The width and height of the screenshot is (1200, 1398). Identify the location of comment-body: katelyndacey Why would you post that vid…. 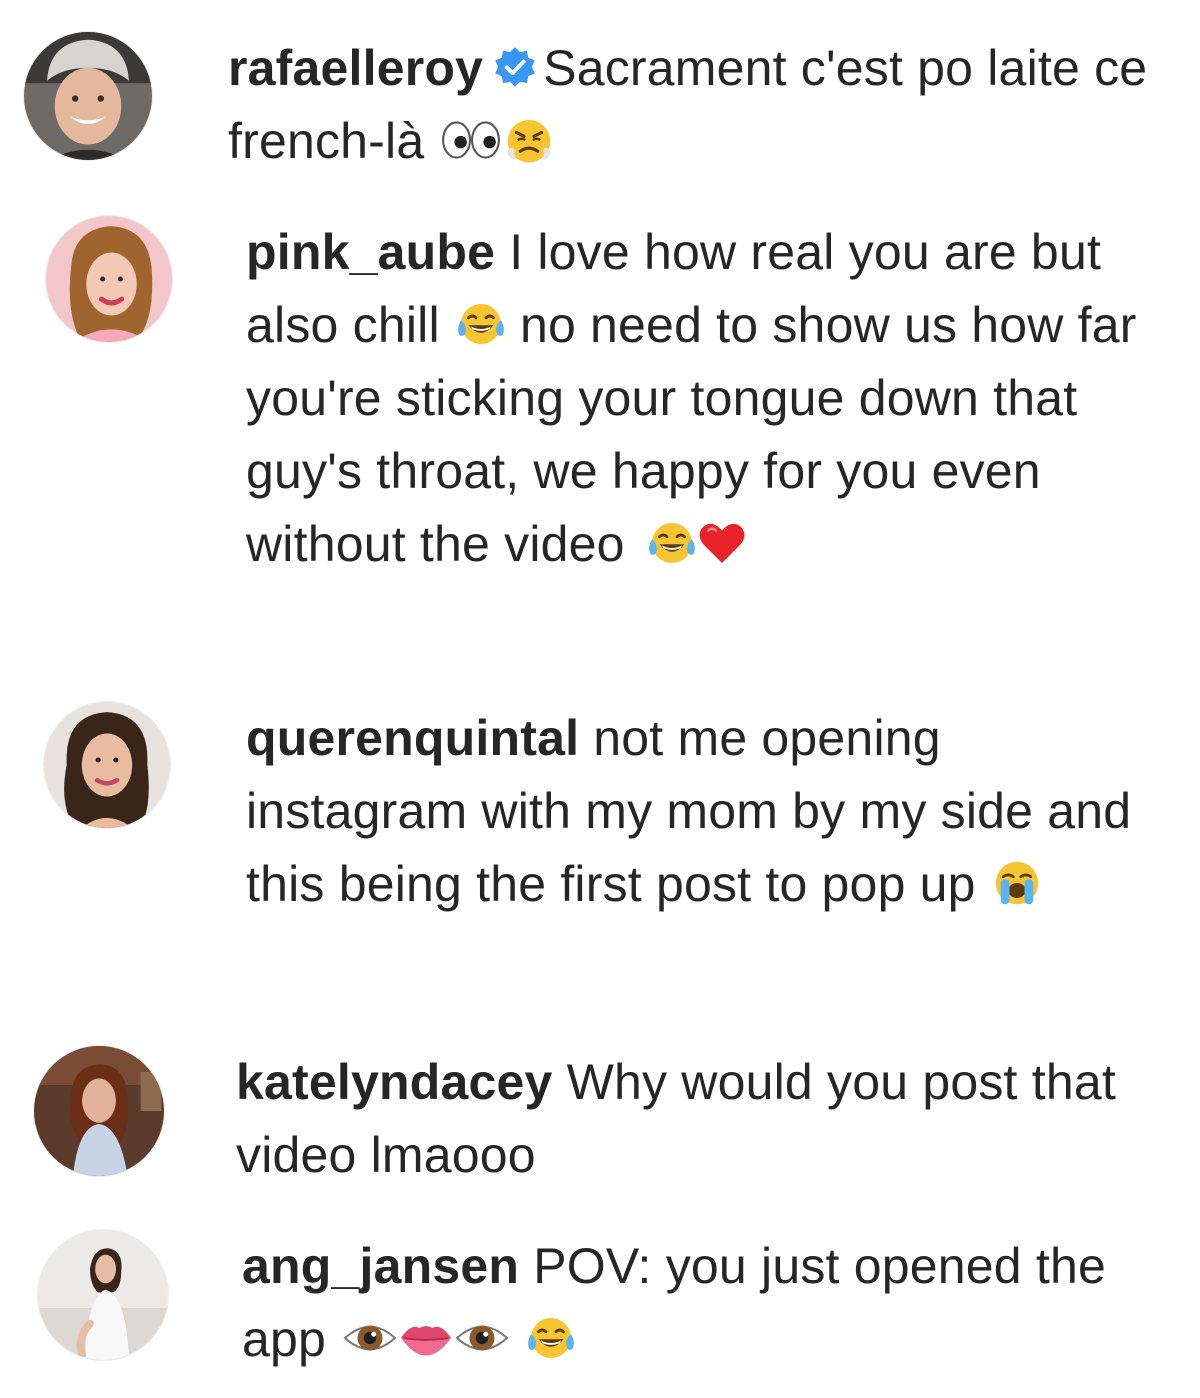
(701, 1119).